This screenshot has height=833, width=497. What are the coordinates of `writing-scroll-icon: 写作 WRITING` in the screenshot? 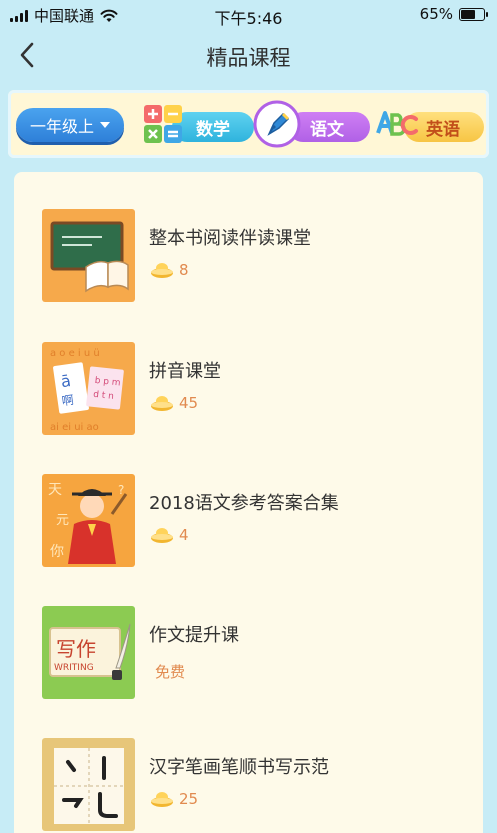 It's located at (90, 651).